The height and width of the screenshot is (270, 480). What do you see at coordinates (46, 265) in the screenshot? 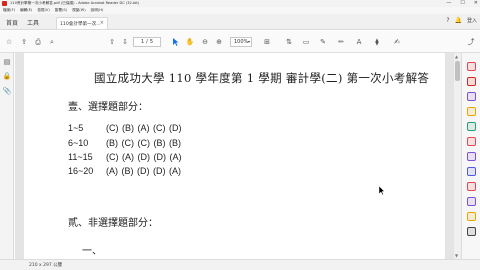
I see `page-dimensions: 210 x 297 公釐` at bounding box center [46, 265].